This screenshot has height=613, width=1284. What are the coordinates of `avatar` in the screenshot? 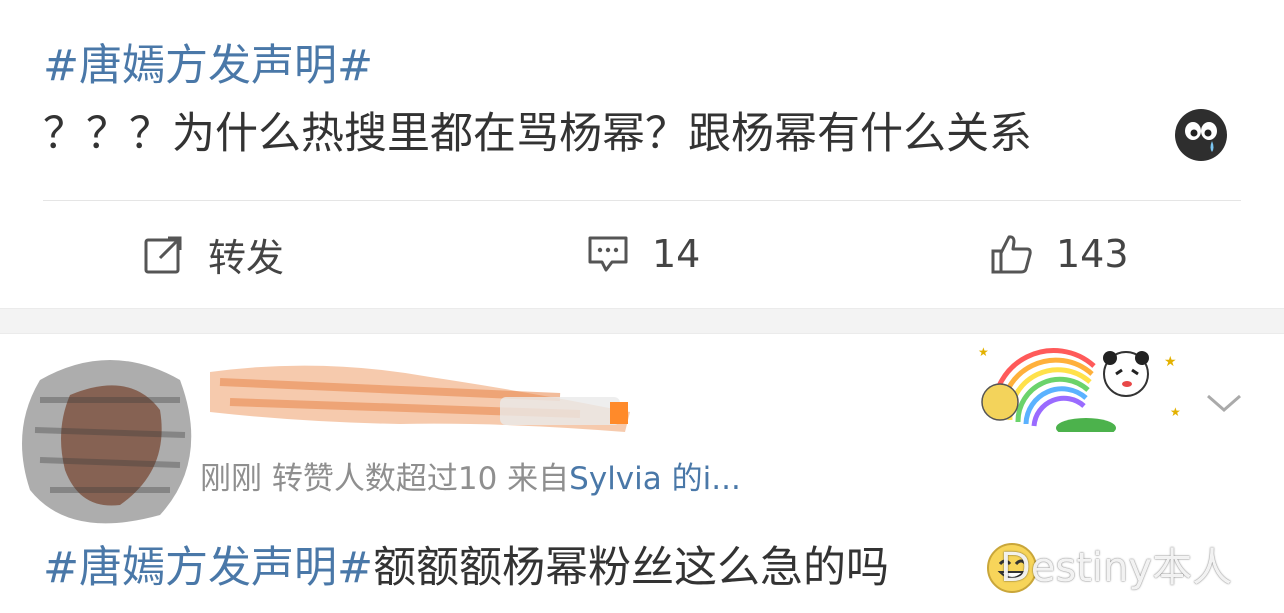 It's located at (110, 435).